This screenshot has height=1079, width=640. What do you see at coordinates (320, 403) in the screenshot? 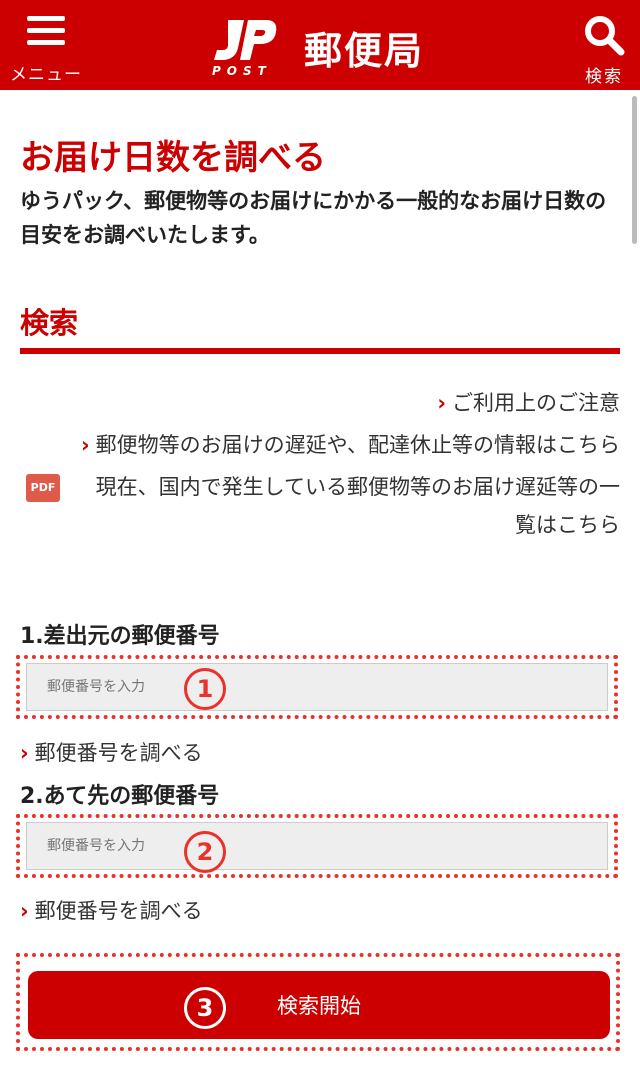
I see `notice-link: › ご利用上のご注意` at bounding box center [320, 403].